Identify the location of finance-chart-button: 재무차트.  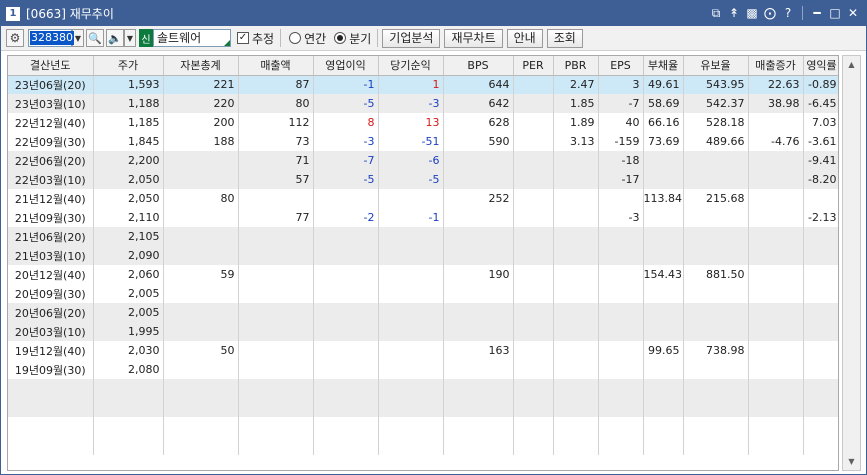
(473, 38).